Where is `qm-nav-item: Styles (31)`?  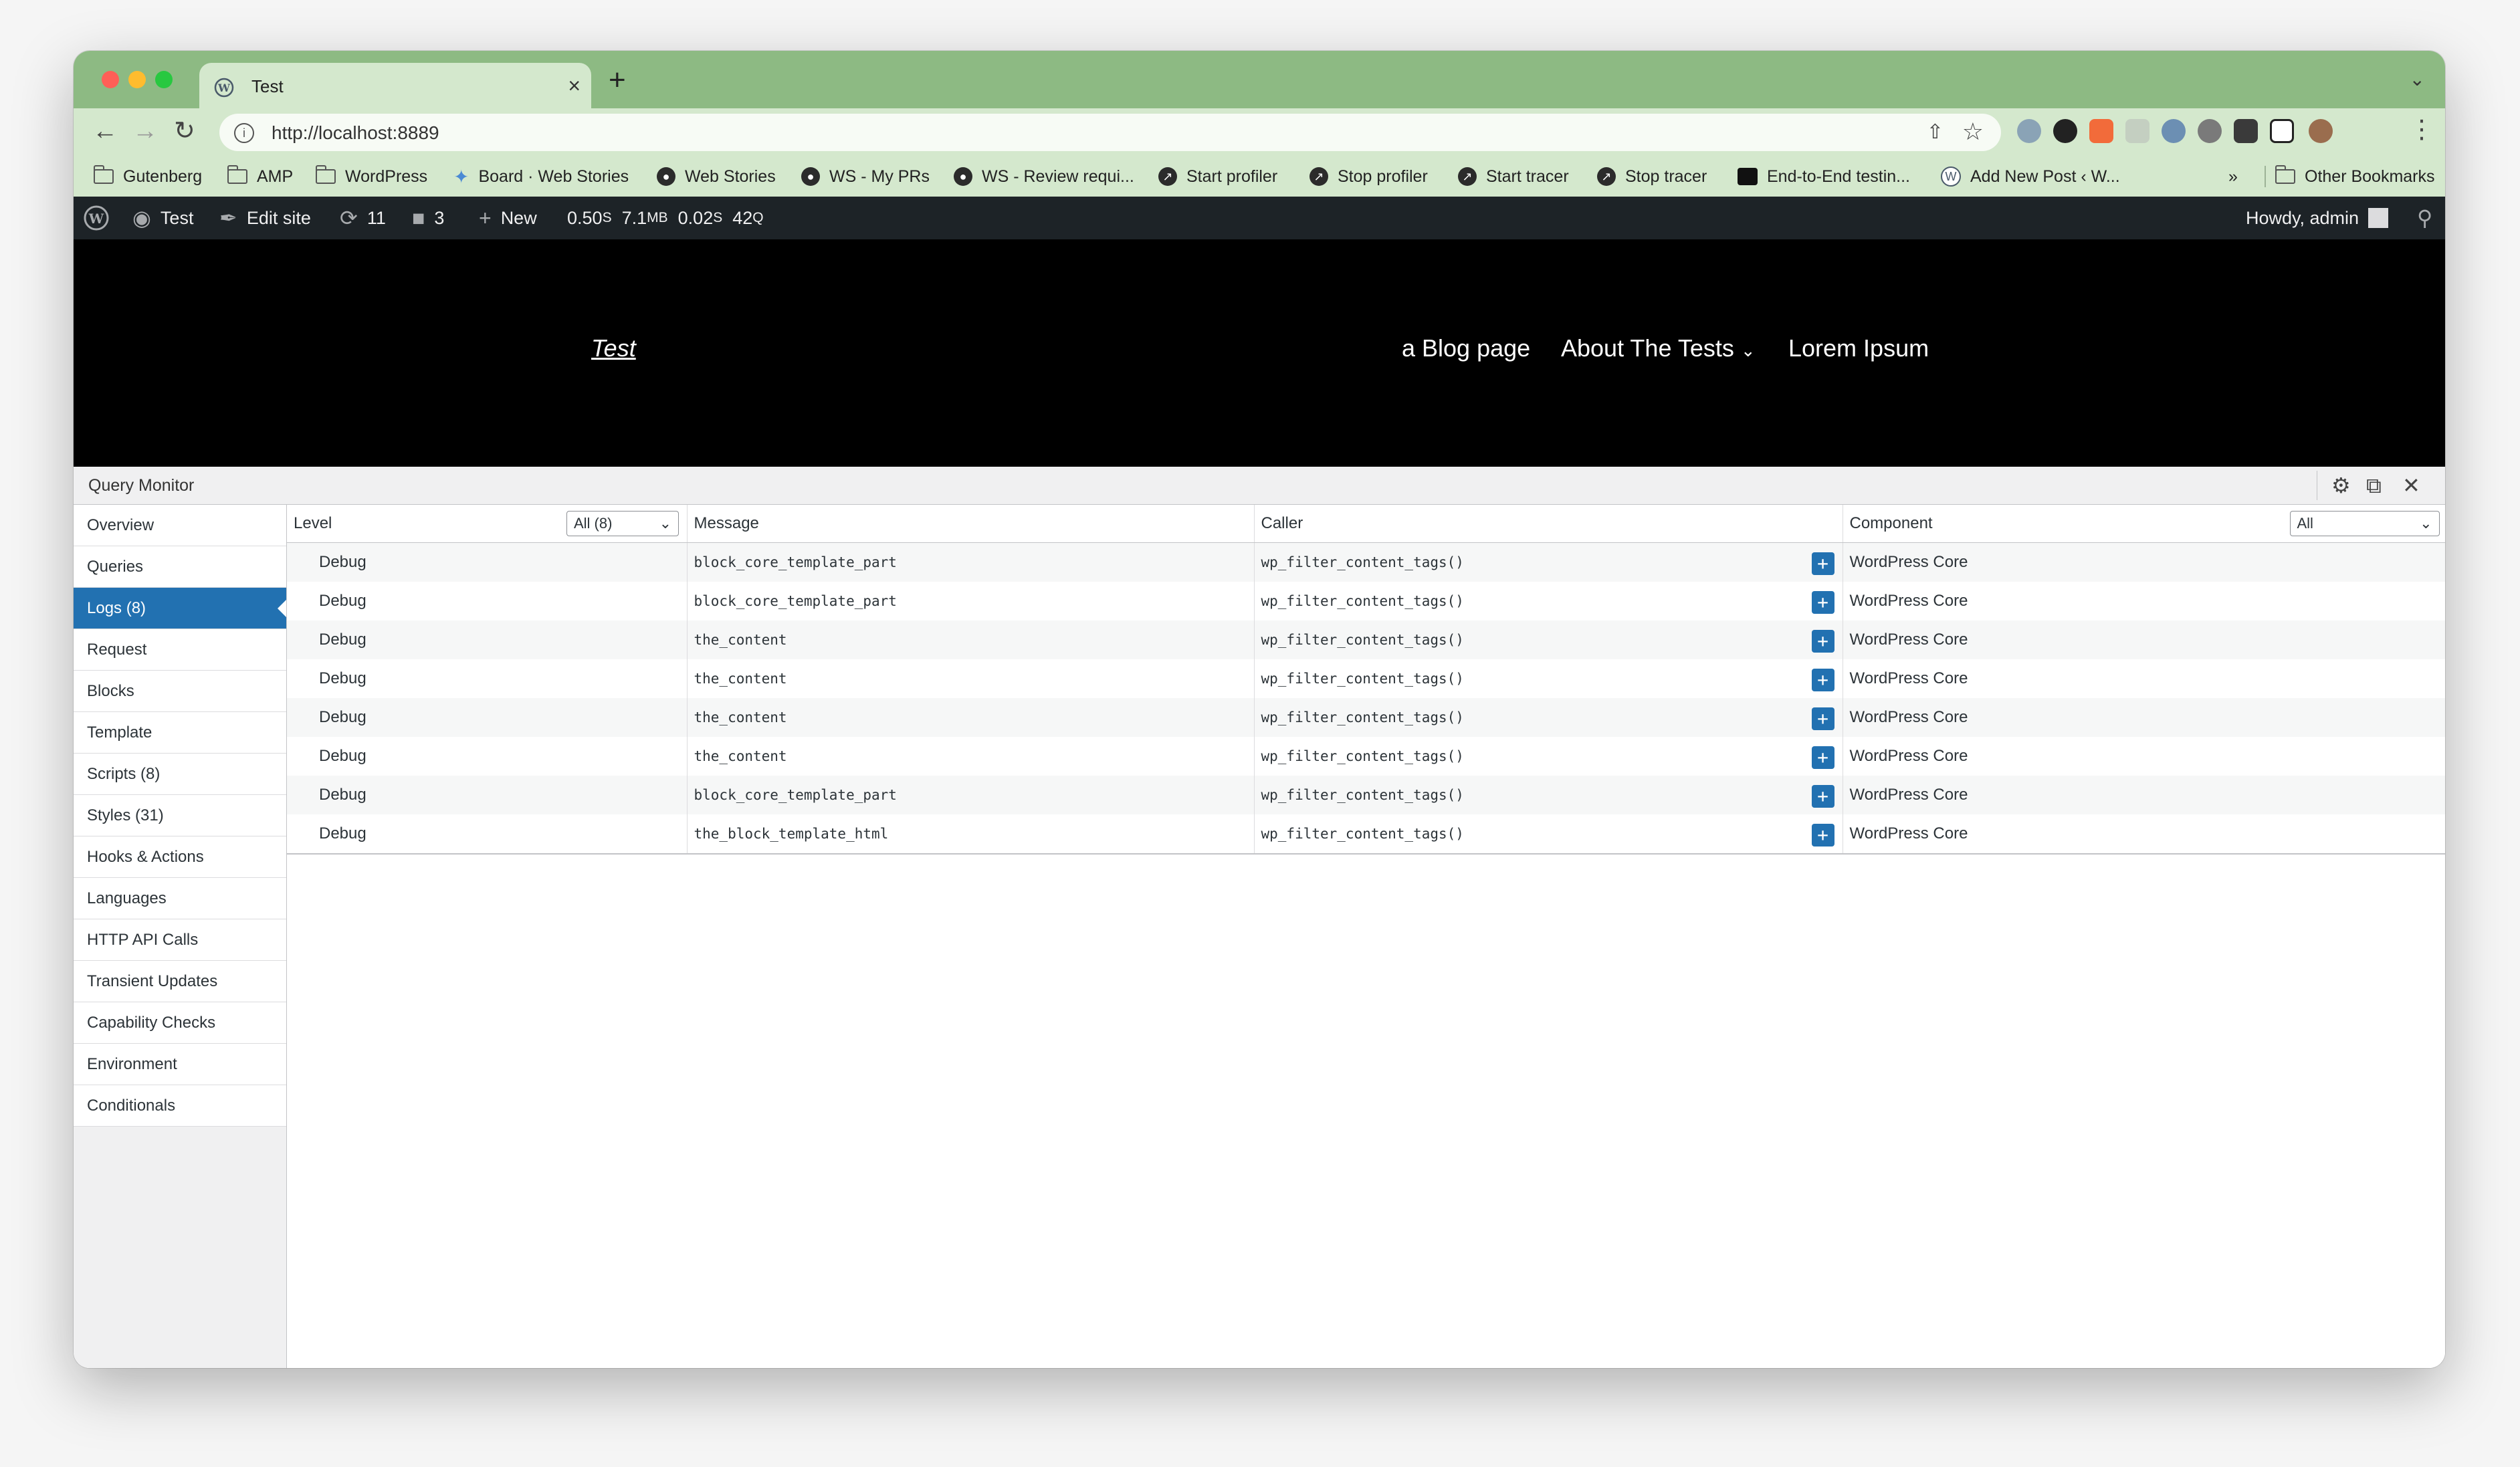 qm-nav-item: Styles (31) is located at coordinates (180, 816).